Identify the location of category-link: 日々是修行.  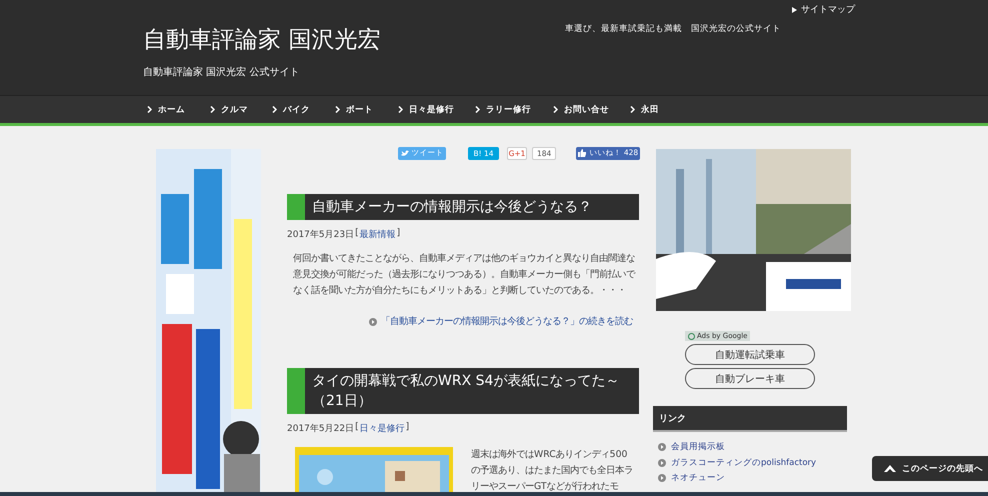
(382, 428).